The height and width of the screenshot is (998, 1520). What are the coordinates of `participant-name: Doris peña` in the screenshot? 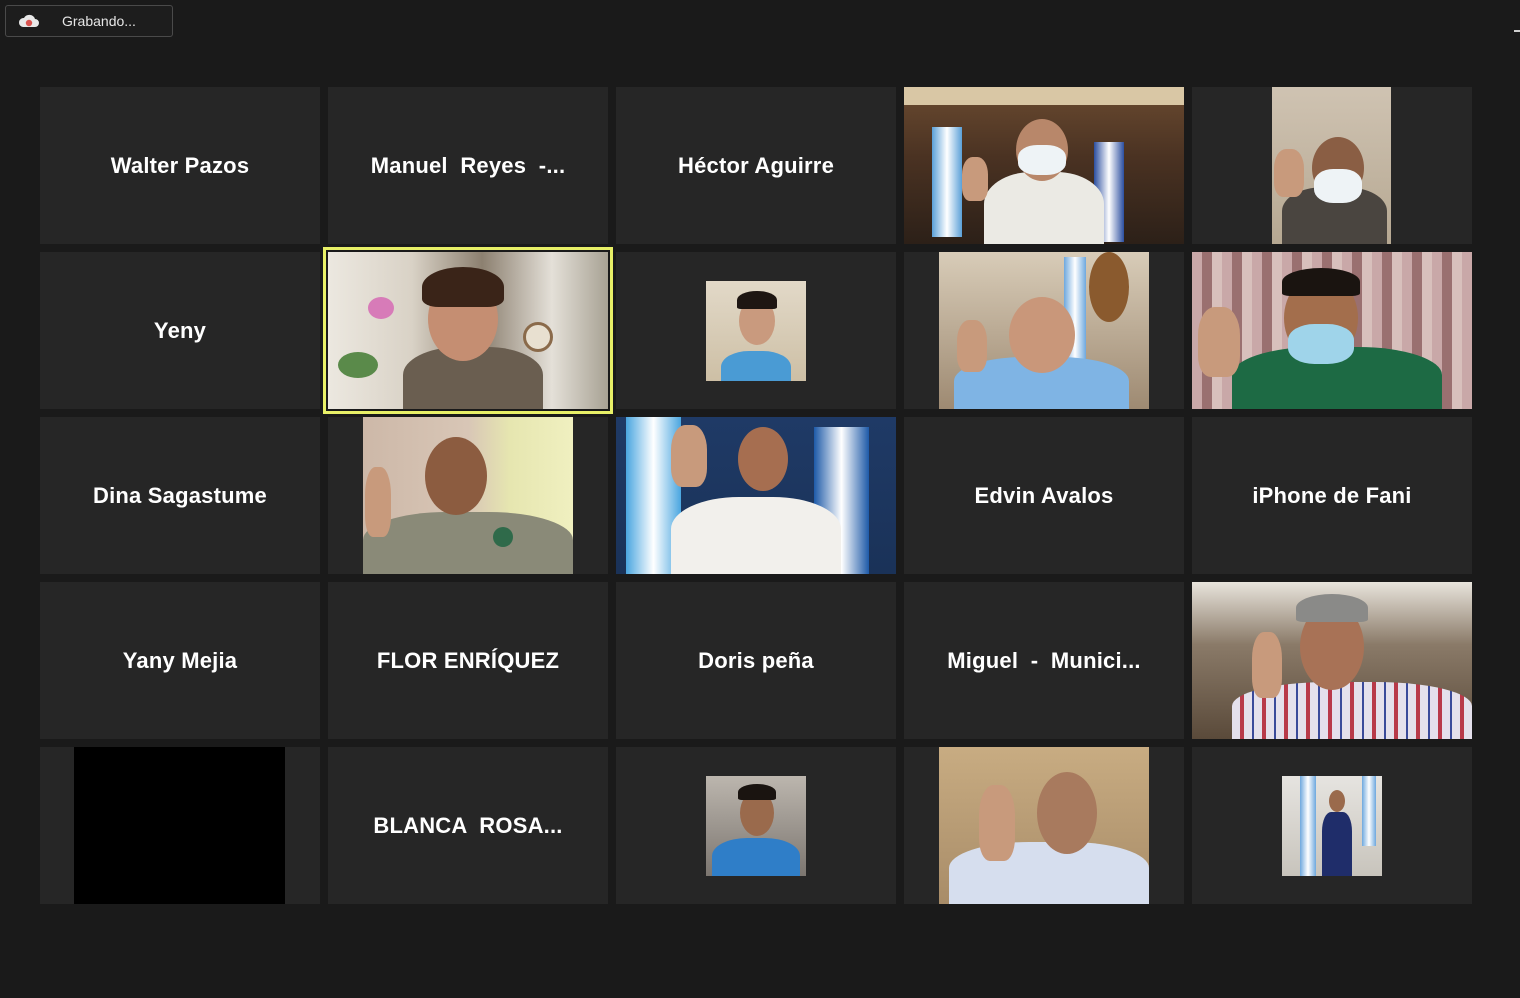 It's located at (756, 660).